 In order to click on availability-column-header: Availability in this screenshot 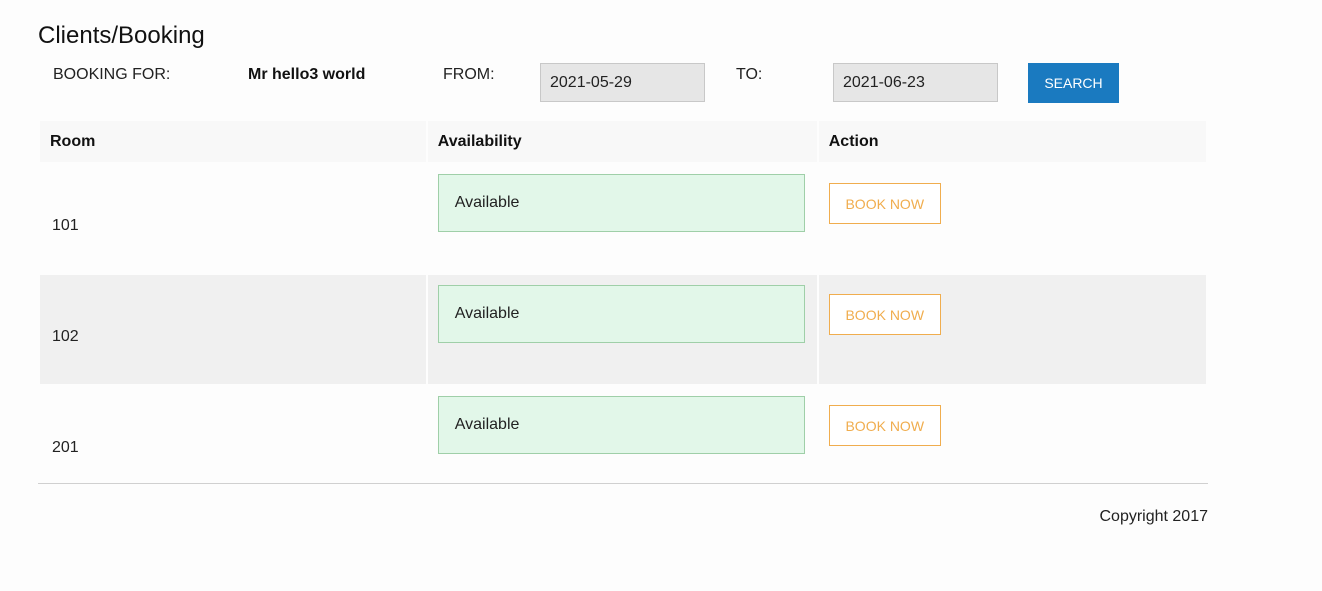, I will do `click(622, 141)`.